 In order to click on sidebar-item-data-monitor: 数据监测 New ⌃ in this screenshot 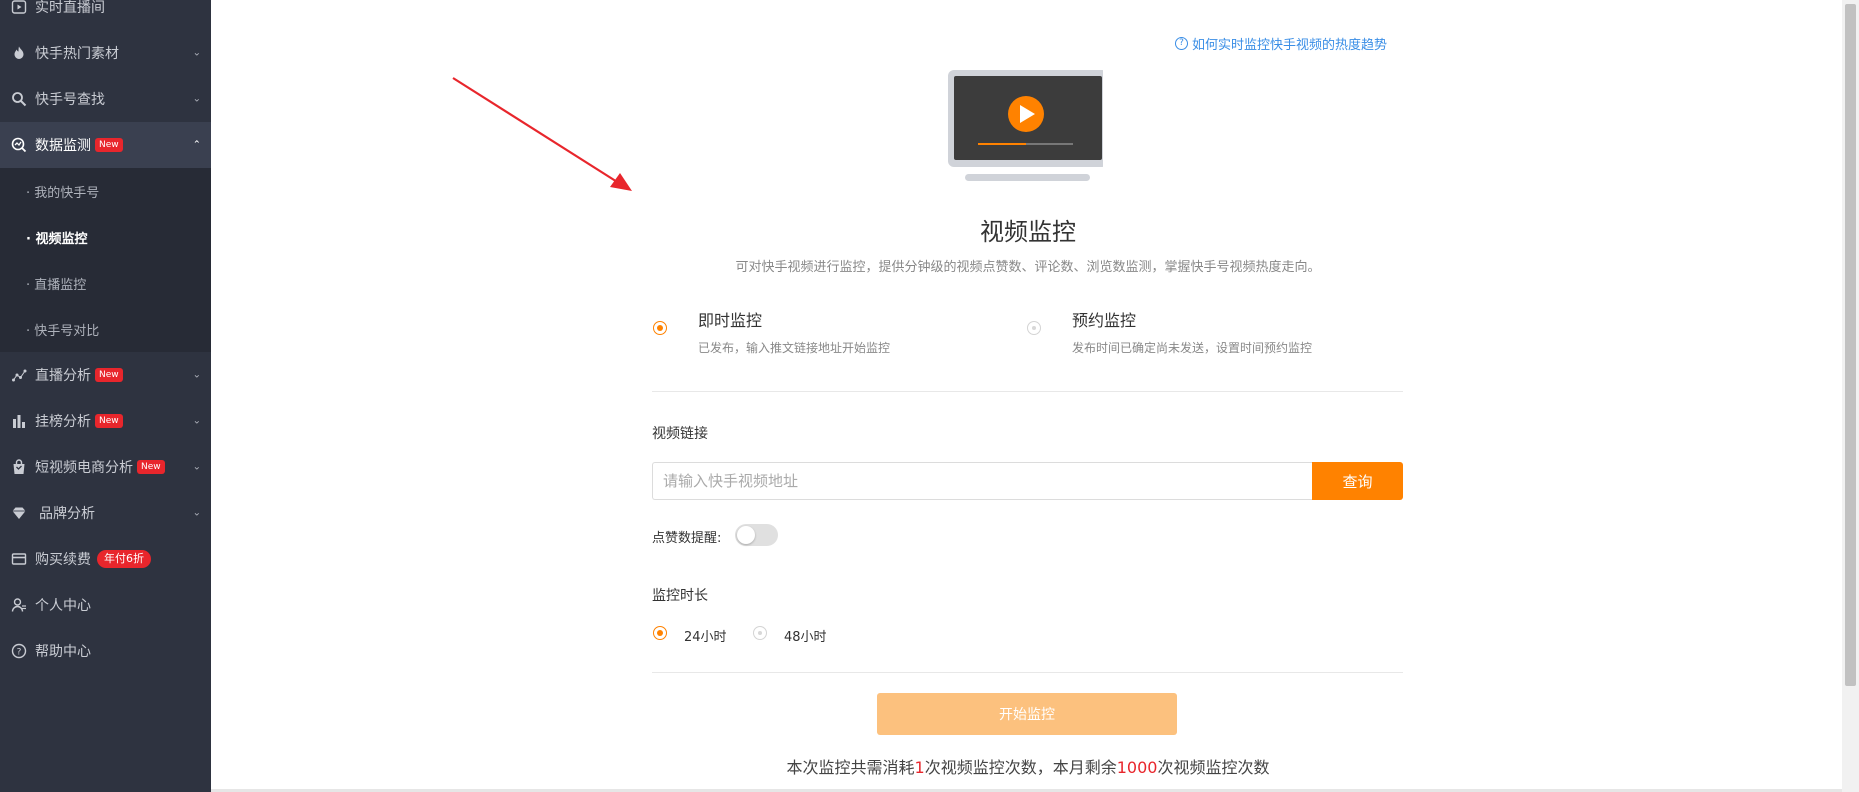, I will do `click(105, 145)`.